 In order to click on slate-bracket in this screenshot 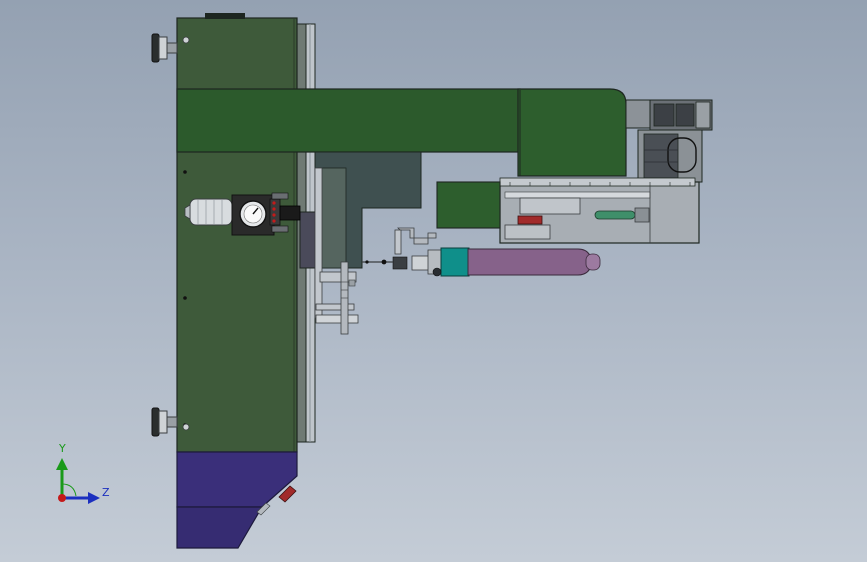, I will do `click(368, 210)`.